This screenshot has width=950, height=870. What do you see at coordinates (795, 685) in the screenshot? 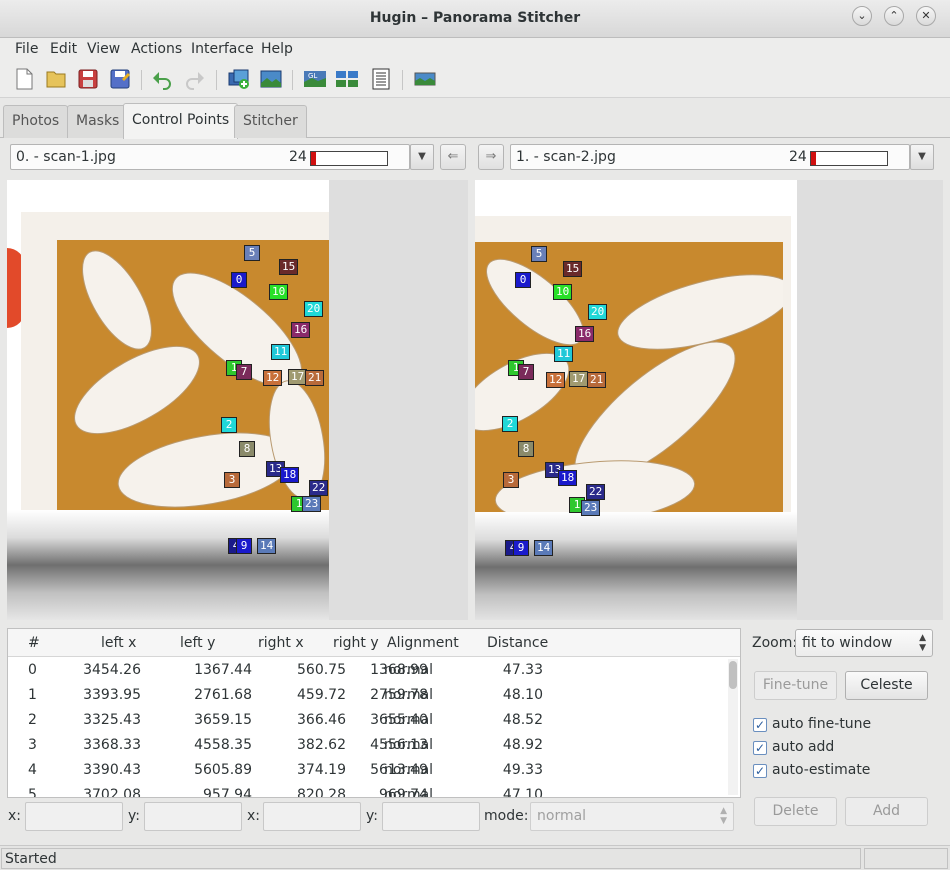
I see `fine-tune-button: Fine-tune` at bounding box center [795, 685].